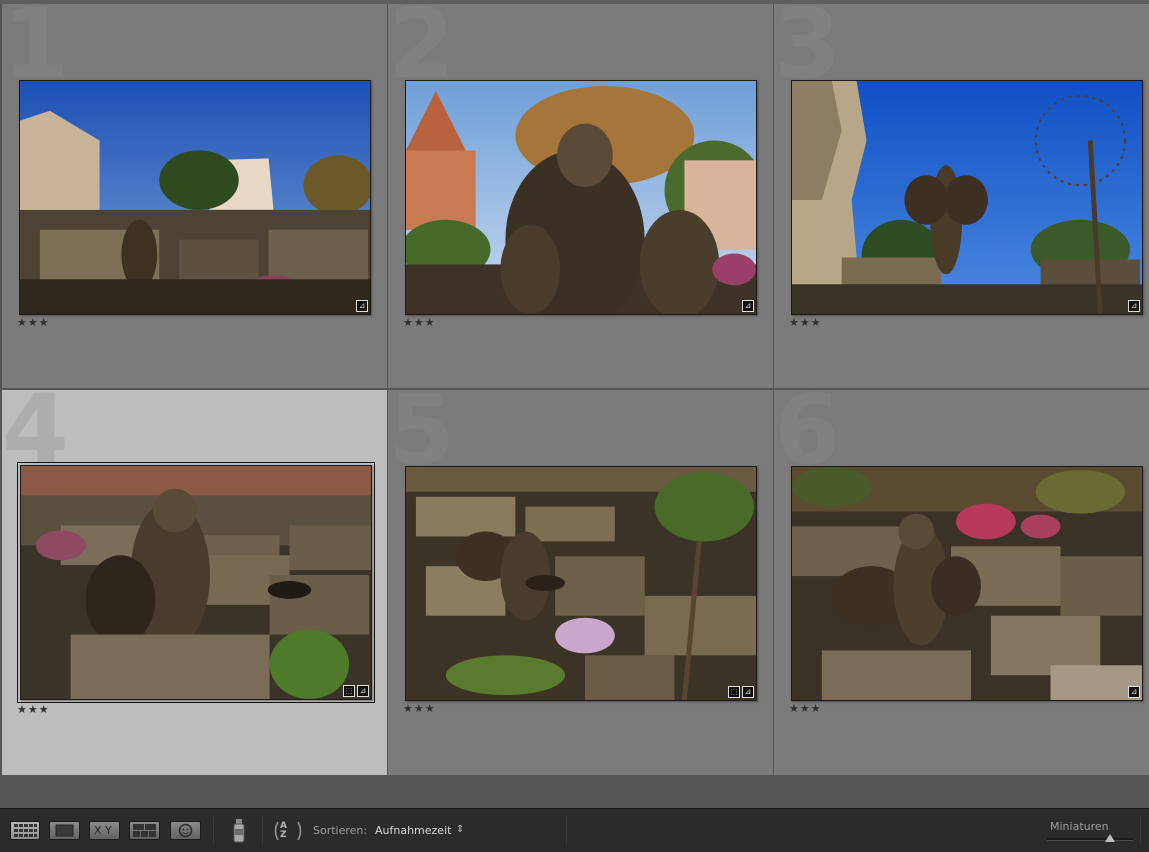 This screenshot has height=852, width=1149. I want to click on sort-label: Sortieren:, so click(340, 830).